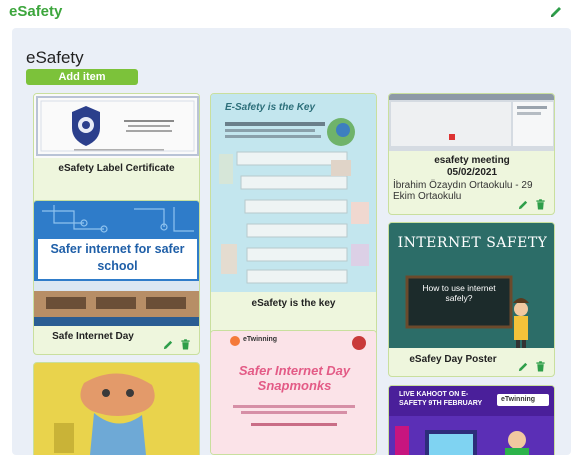 This screenshot has height=455, width=571. I want to click on card-safer-internet-day-poster: eTwinning Safer Internet Day Snapmonks, so click(293, 392).